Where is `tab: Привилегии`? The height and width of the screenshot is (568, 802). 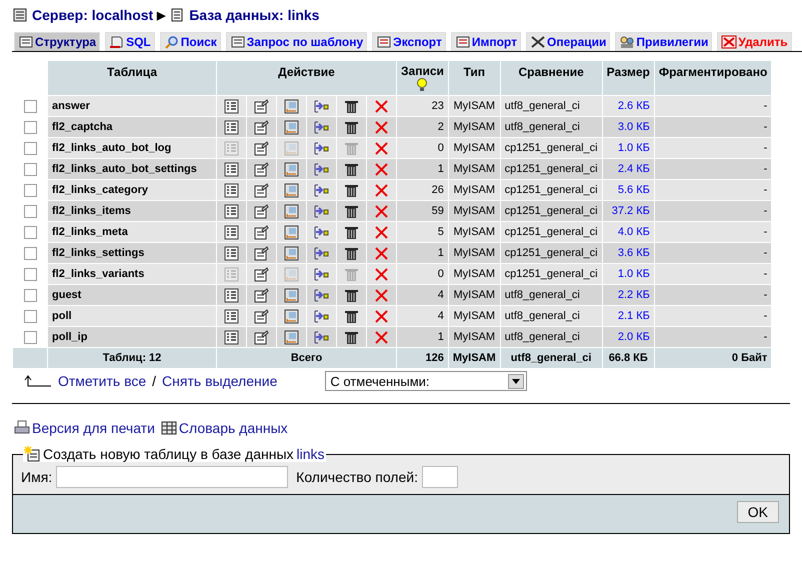 tab: Привилегии is located at coordinates (663, 41).